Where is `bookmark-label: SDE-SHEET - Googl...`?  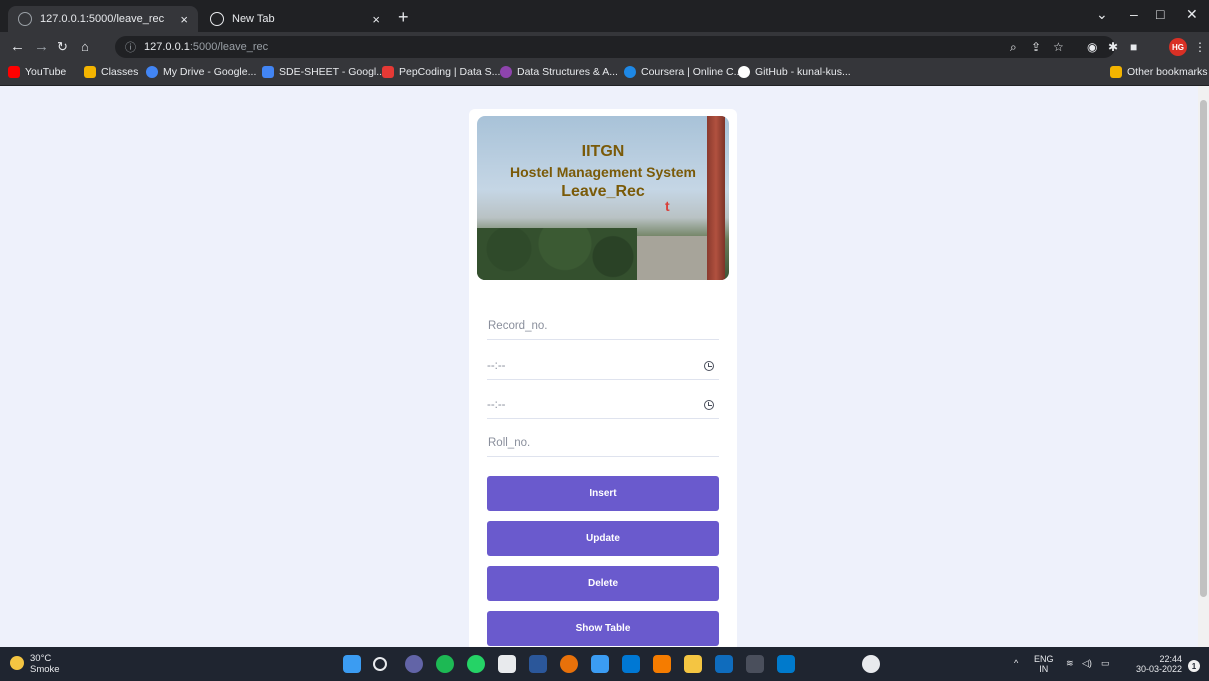
bookmark-label: SDE-SHEET - Googl... is located at coordinates (332, 72).